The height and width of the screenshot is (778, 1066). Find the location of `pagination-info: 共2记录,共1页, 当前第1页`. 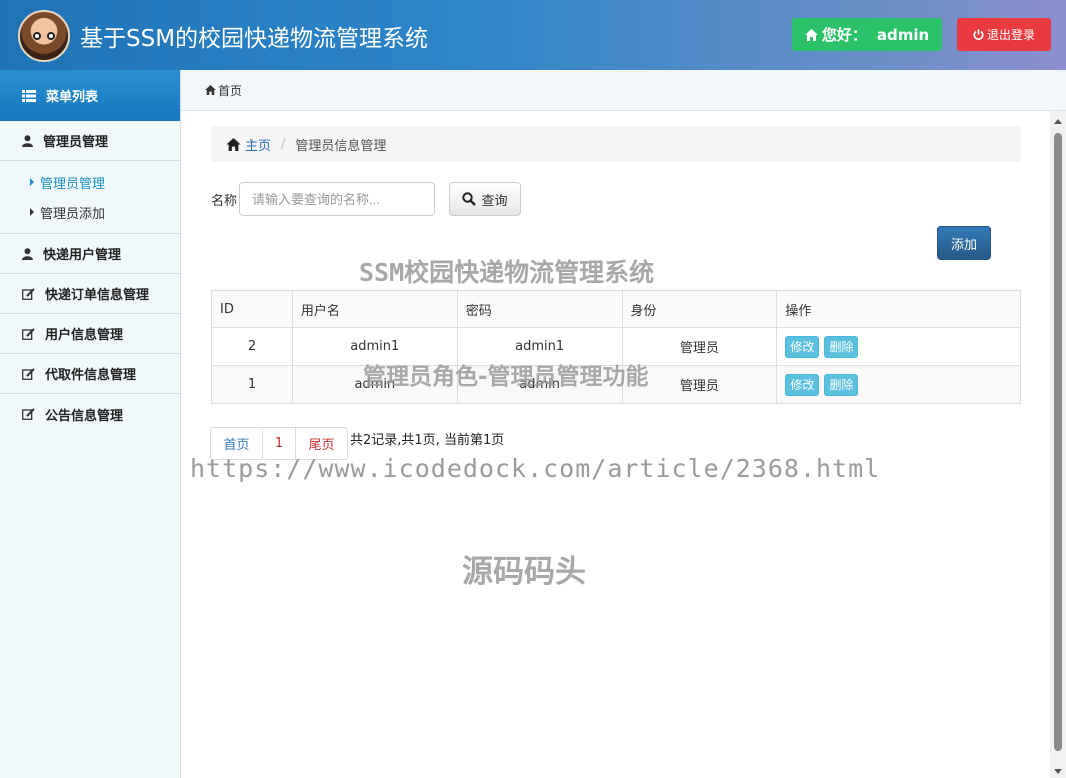

pagination-info: 共2记录,共1页, 当前第1页 is located at coordinates (427, 440).